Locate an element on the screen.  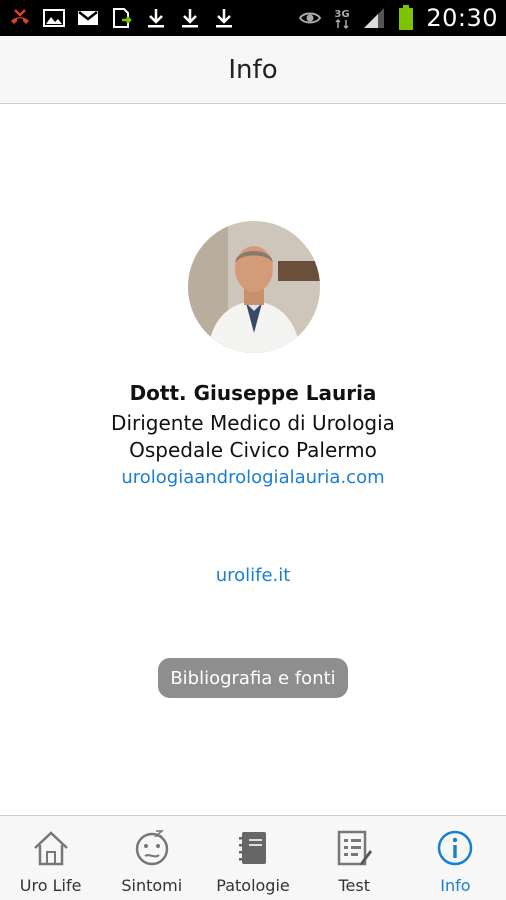
bibliography-button: Bibliografia e fonti is located at coordinates (253, 678).